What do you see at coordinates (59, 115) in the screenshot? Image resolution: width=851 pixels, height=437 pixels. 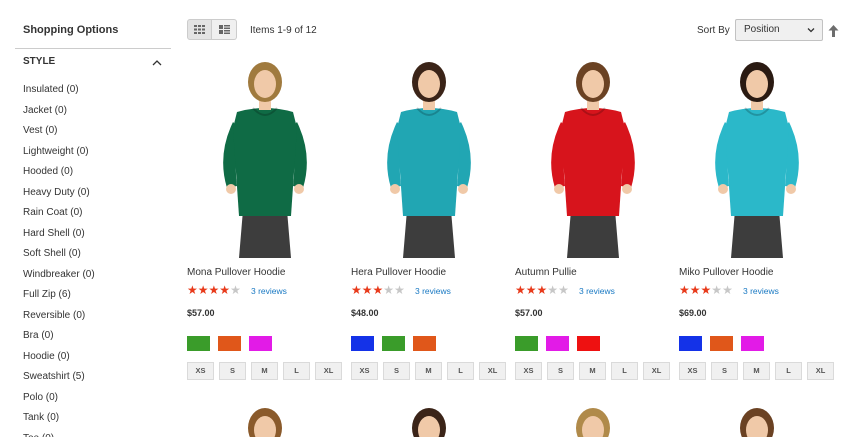 I see `style-filter-item: Jacket (0)` at bounding box center [59, 115].